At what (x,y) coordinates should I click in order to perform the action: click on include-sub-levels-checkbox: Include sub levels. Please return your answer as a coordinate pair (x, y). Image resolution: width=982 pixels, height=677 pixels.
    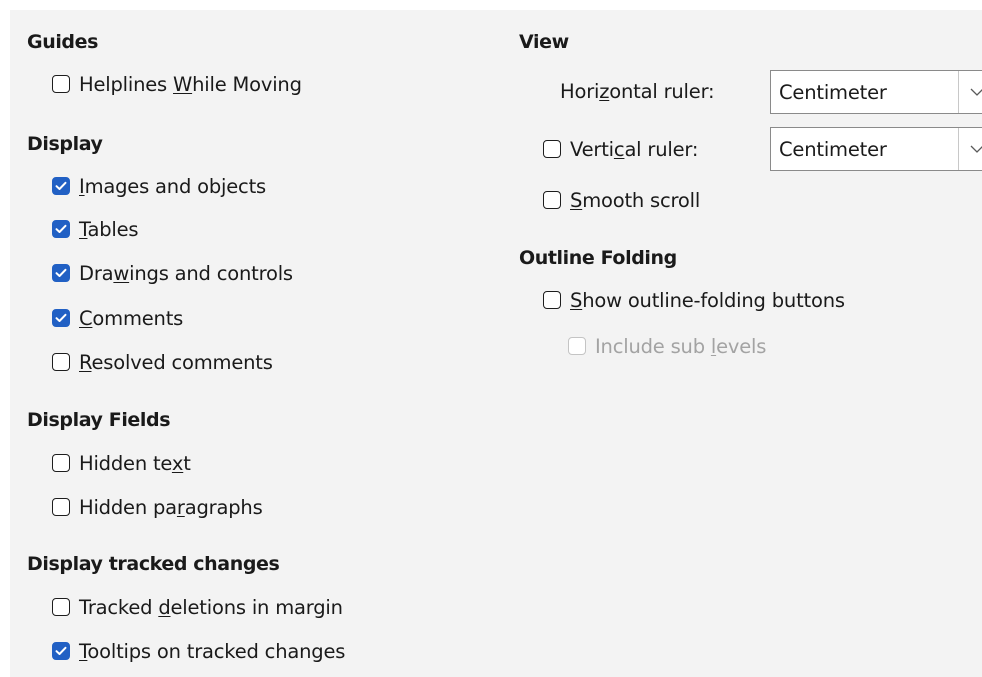
    Looking at the image, I should click on (667, 346).